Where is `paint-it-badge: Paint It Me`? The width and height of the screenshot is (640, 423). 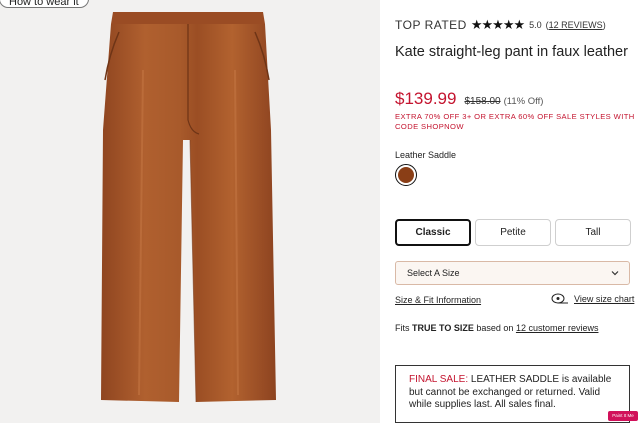 paint-it-badge: Paint It Me is located at coordinates (623, 416).